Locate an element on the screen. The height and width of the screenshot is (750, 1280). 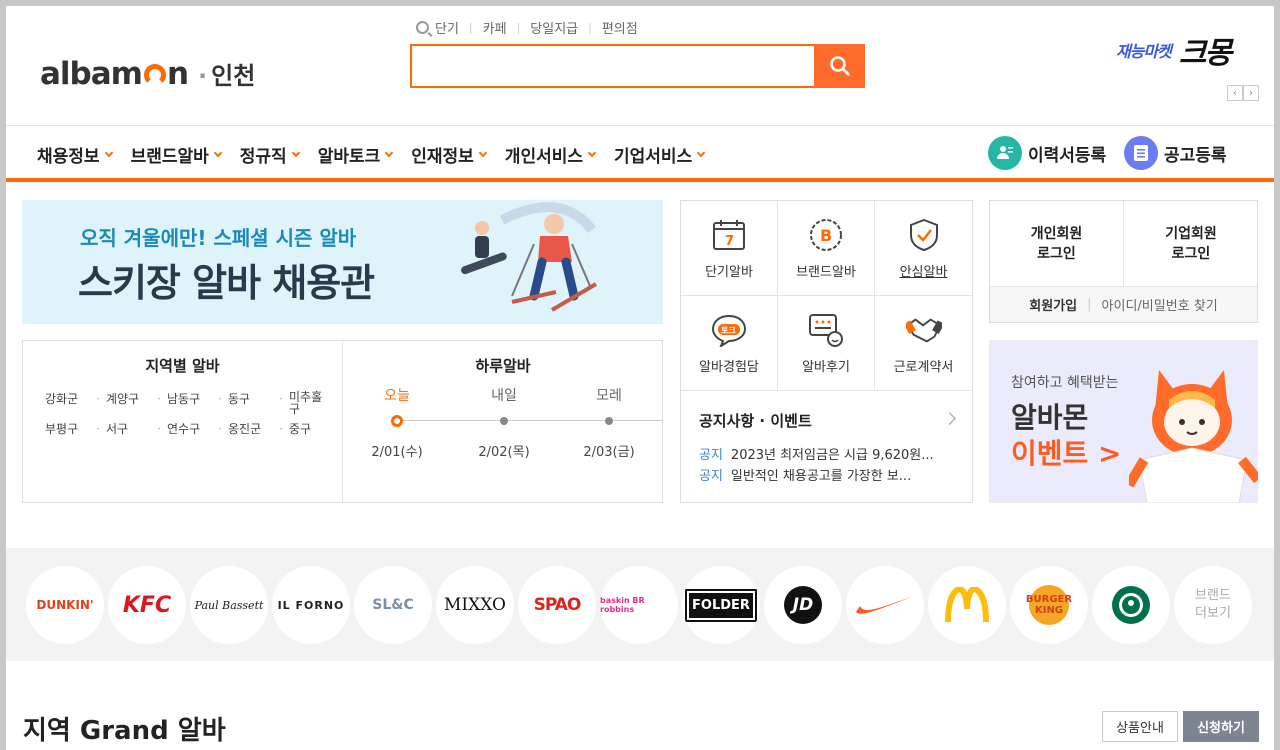
product-info-button: 상품안내 is located at coordinates (1140, 726).